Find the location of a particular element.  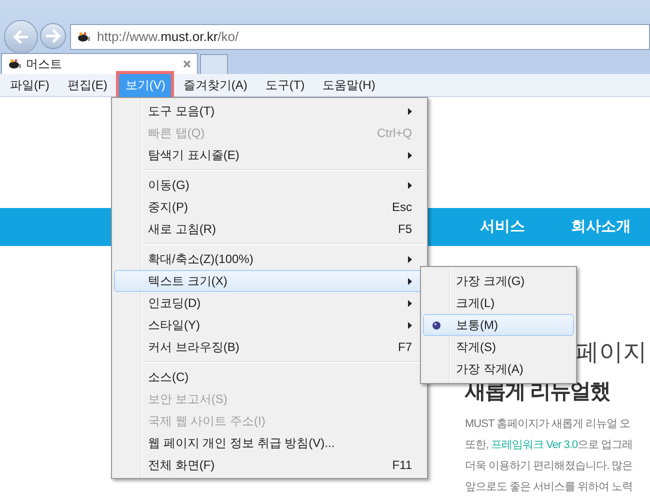

menu-item: 가장 크게(G) is located at coordinates (498, 281).